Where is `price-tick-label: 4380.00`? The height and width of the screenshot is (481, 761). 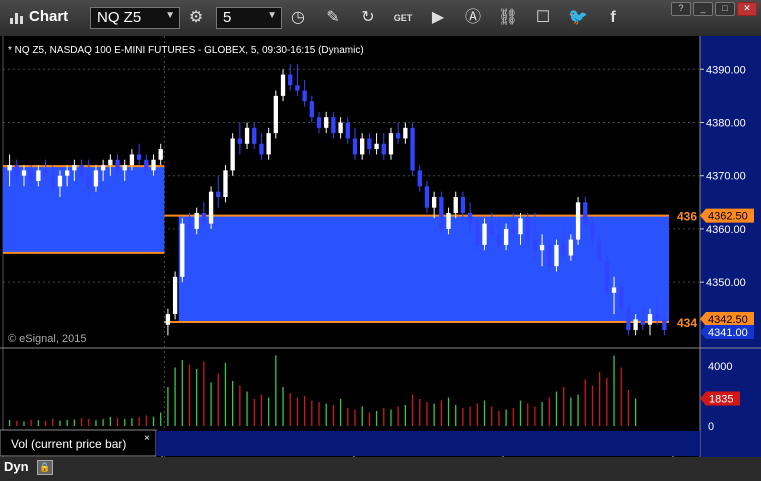
price-tick-label: 4380.00 is located at coordinates (726, 124).